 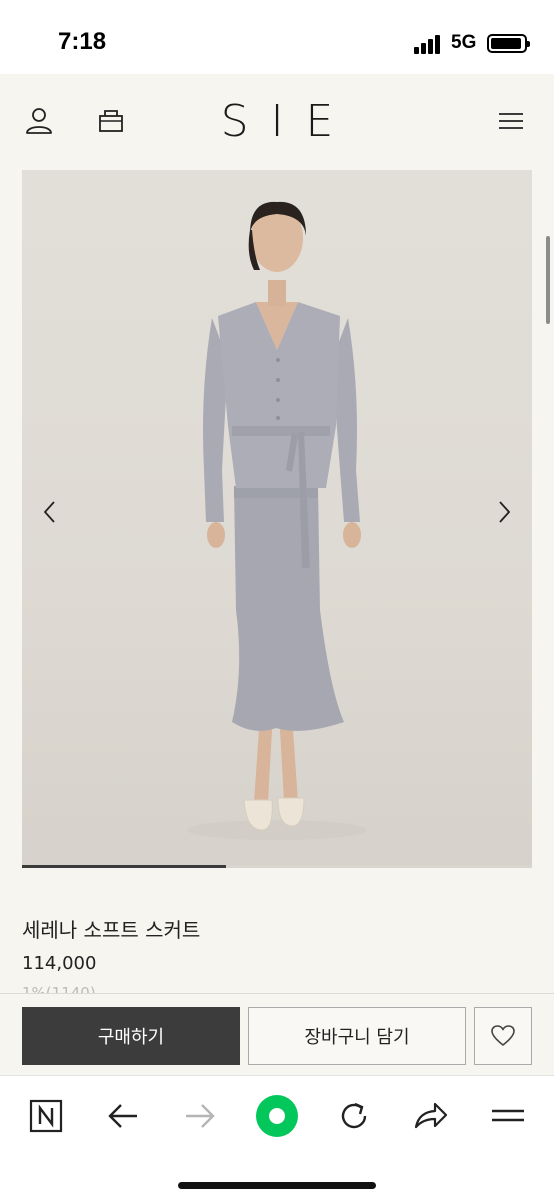 I want to click on status-time: 7:18, so click(x=82, y=41).